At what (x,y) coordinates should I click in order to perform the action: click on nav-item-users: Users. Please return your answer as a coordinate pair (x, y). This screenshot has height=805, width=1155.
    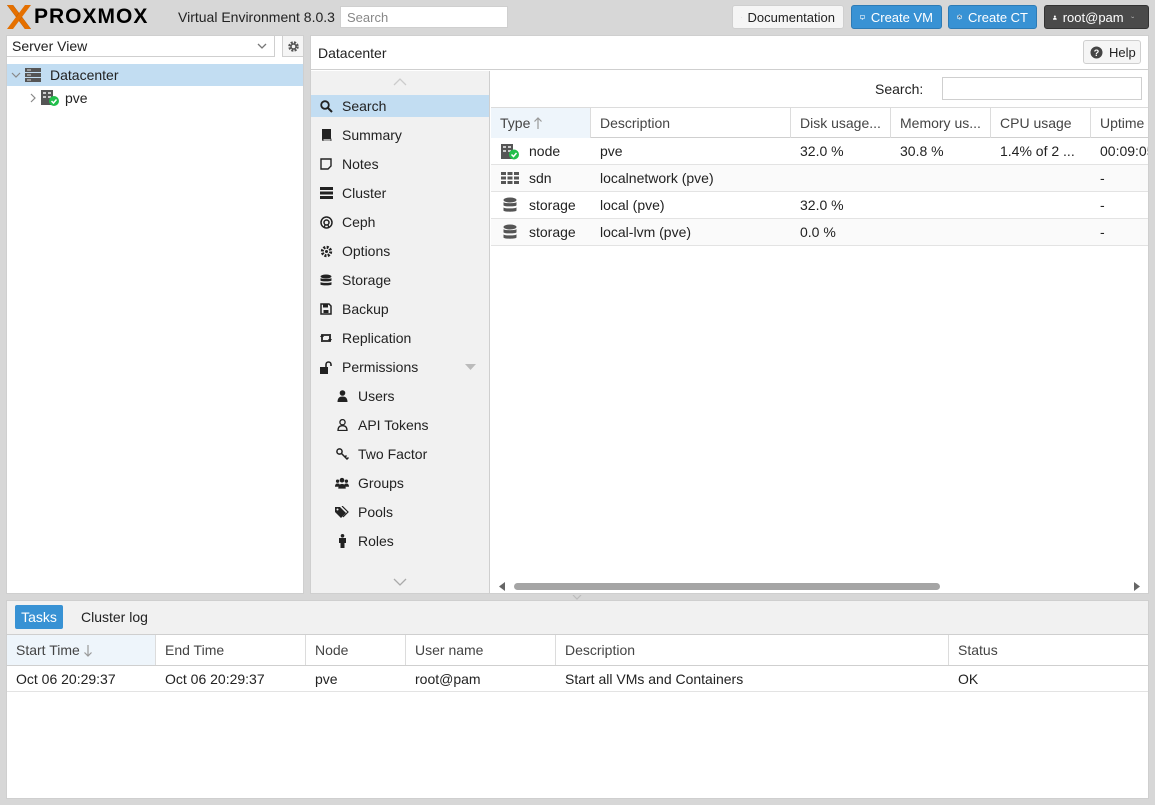
    Looking at the image, I should click on (400, 396).